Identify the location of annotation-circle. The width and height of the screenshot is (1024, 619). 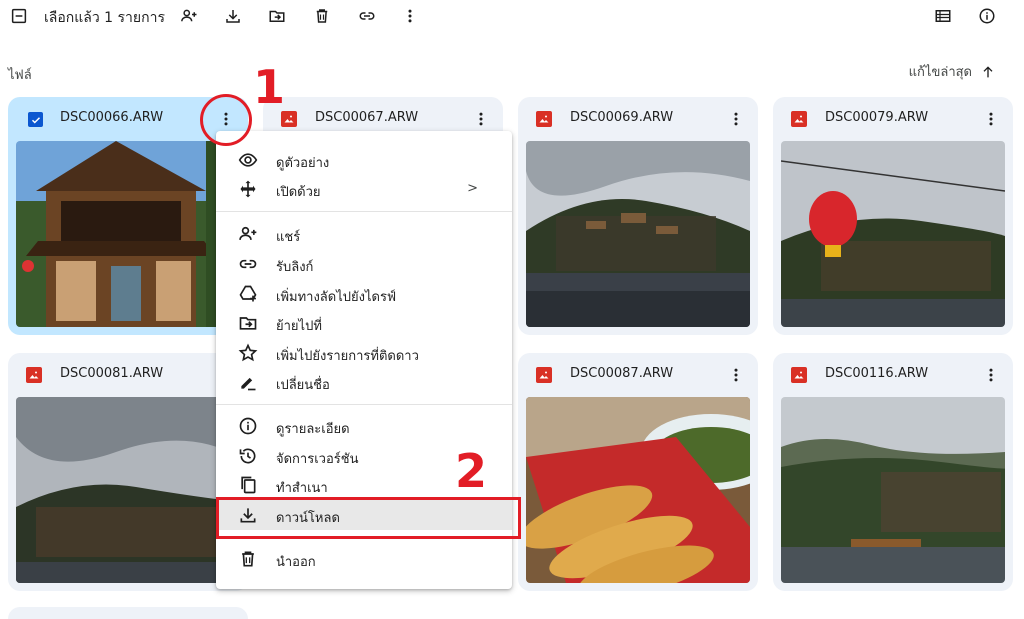
(226, 120).